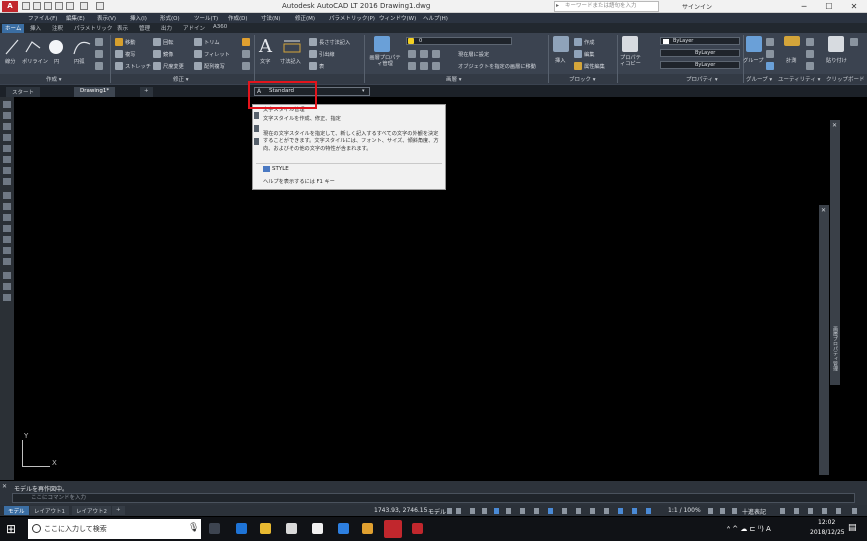 The width and height of the screenshot is (867, 541). Describe the element at coordinates (214, 528) in the screenshot. I see `task-view-icon` at that location.